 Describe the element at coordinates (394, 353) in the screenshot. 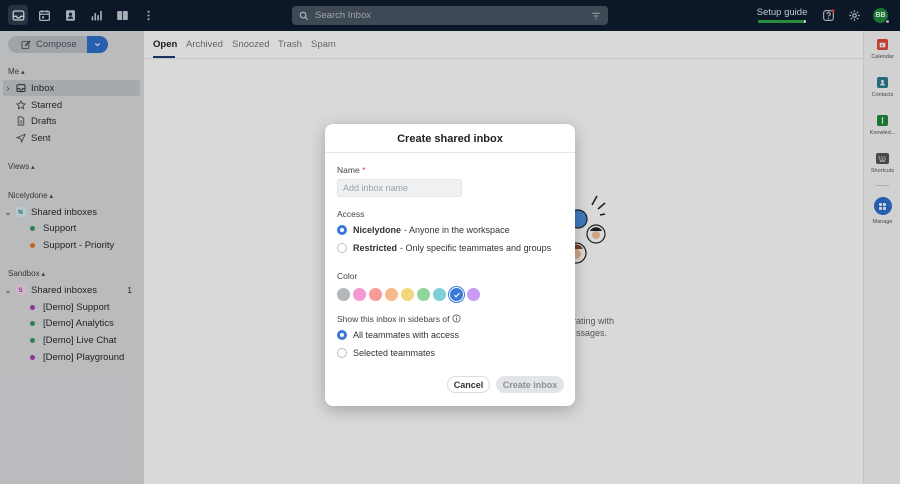

I see `sidebar-option-text: Selected teammates` at that location.